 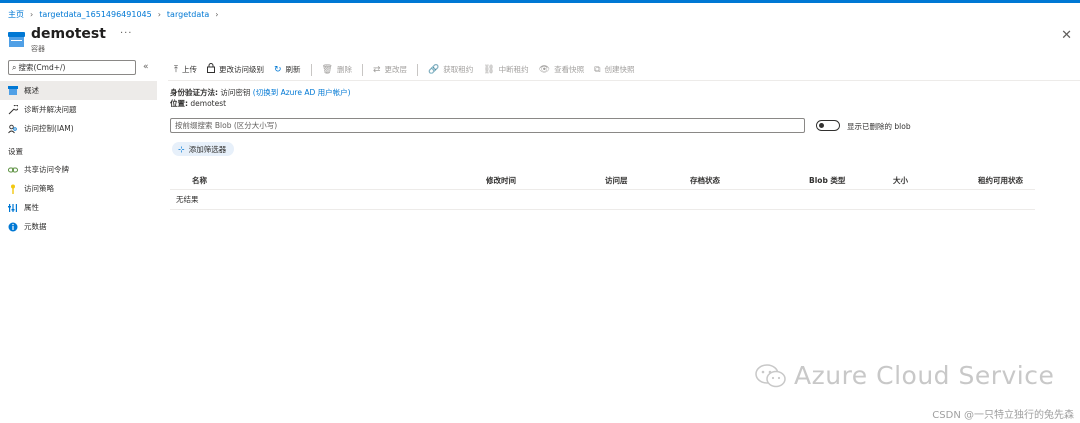 What do you see at coordinates (39, 188) in the screenshot?
I see `sidebar-item-label: 访问策略` at bounding box center [39, 188].